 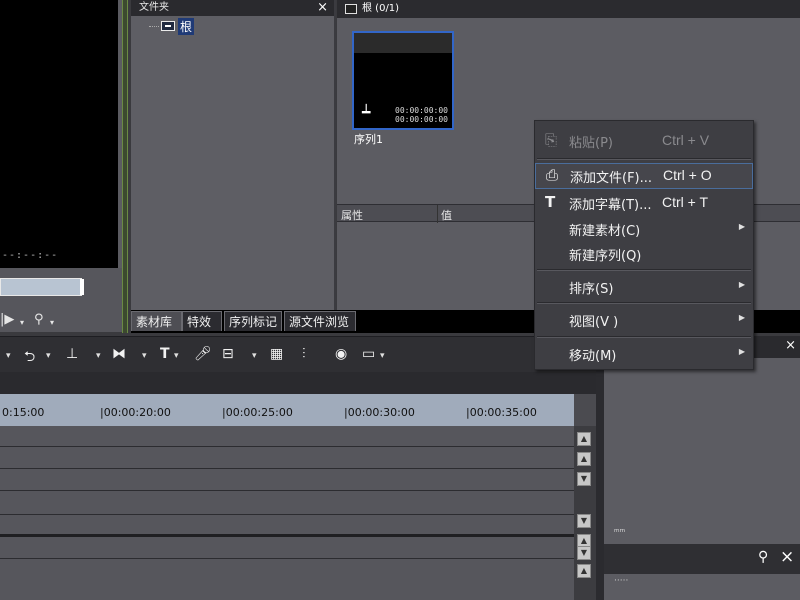 I want to click on menu-item-new-sequence: 新建序列(Q), so click(x=644, y=254).